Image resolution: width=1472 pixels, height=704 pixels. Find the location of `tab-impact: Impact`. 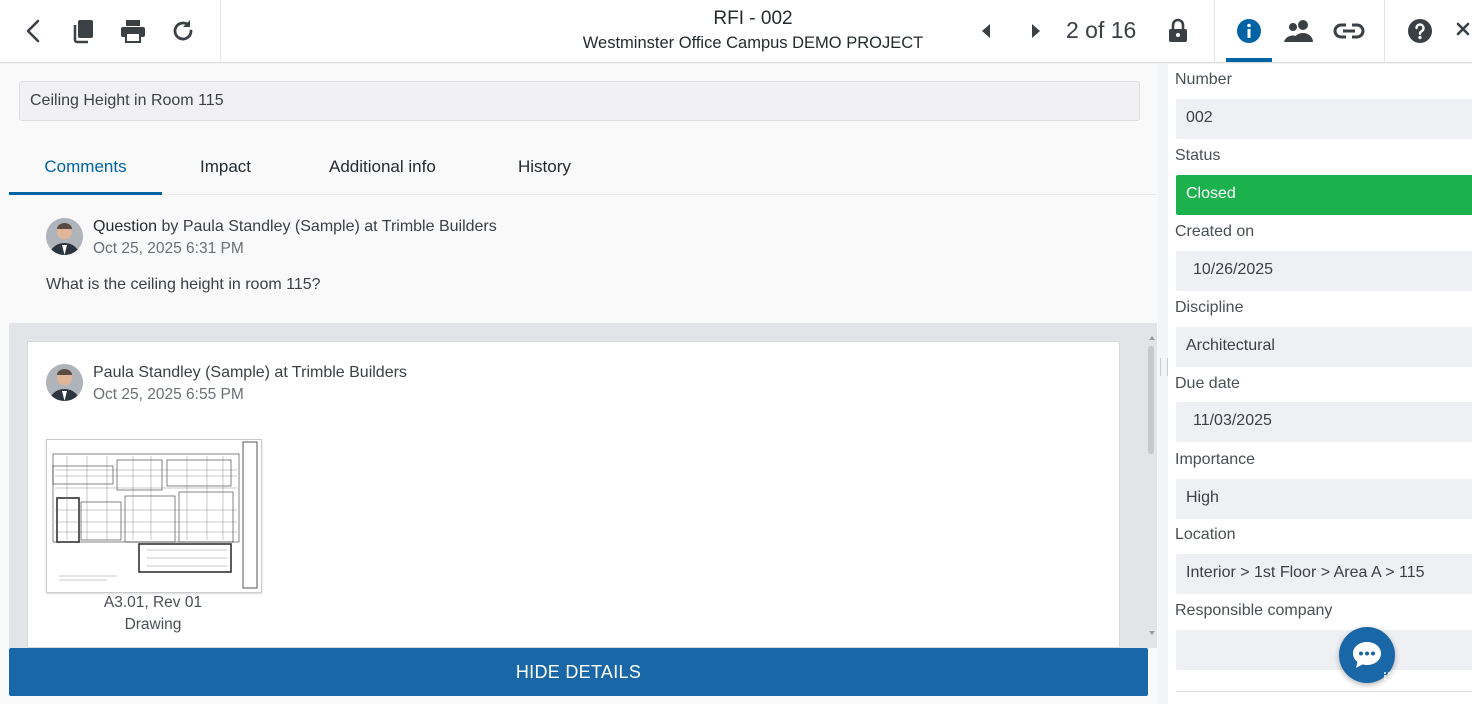

tab-impact: Impact is located at coordinates (225, 176).